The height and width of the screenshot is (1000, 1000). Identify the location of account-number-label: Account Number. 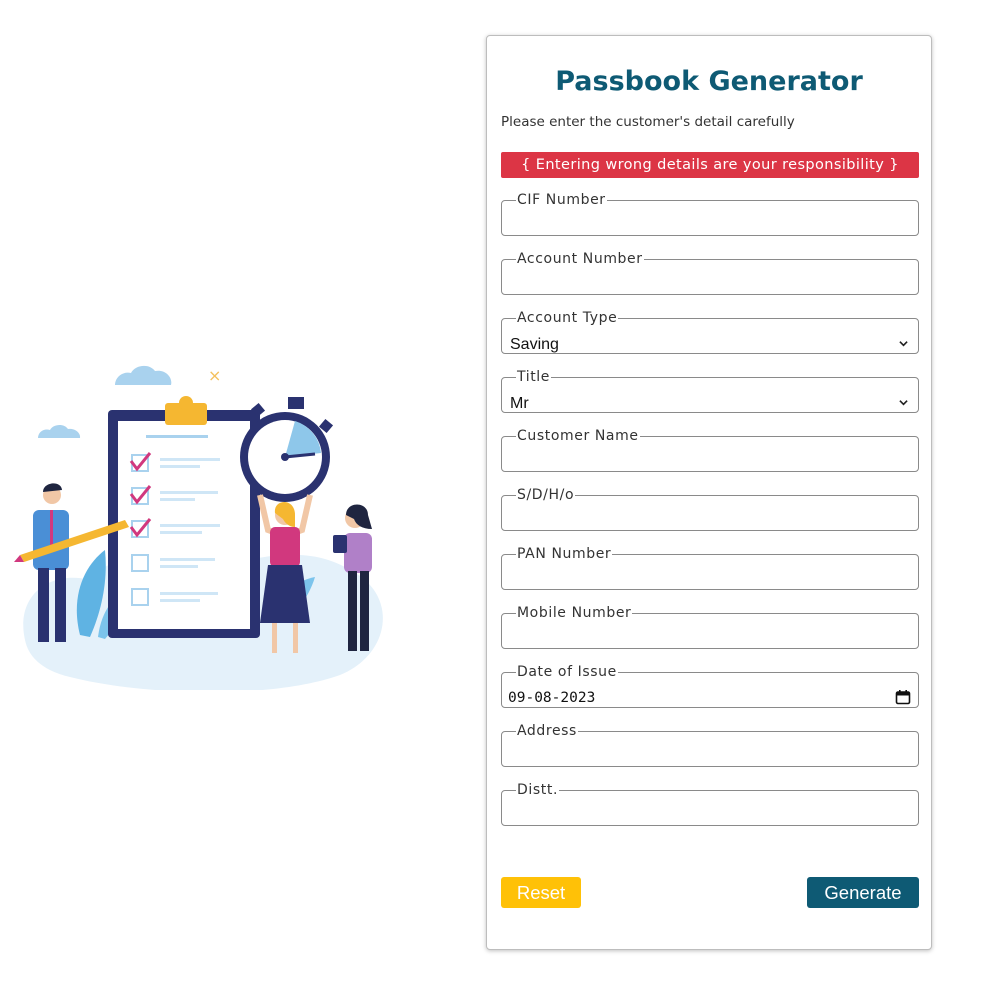
(580, 259).